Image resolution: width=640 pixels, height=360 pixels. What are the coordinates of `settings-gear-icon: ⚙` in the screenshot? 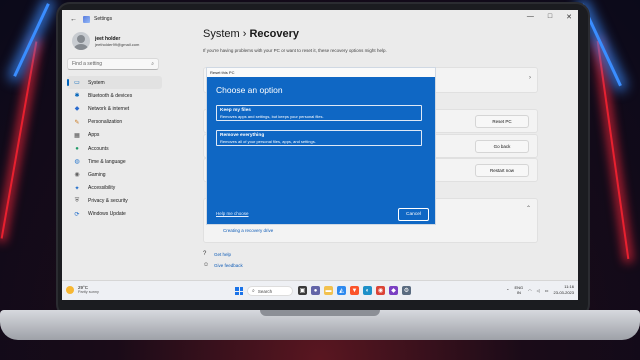 It's located at (406, 290).